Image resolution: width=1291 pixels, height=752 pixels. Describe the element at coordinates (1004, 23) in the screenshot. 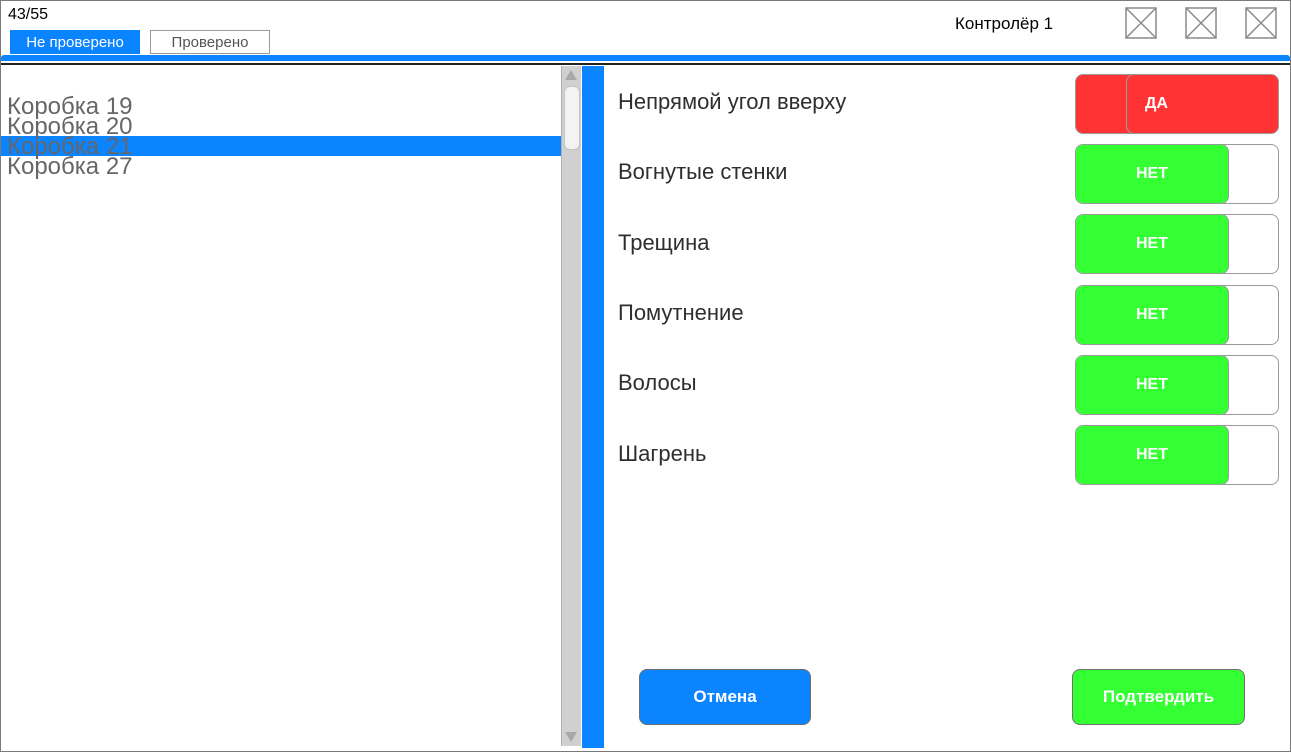

I see `controller-name: Контролёр 1` at that location.